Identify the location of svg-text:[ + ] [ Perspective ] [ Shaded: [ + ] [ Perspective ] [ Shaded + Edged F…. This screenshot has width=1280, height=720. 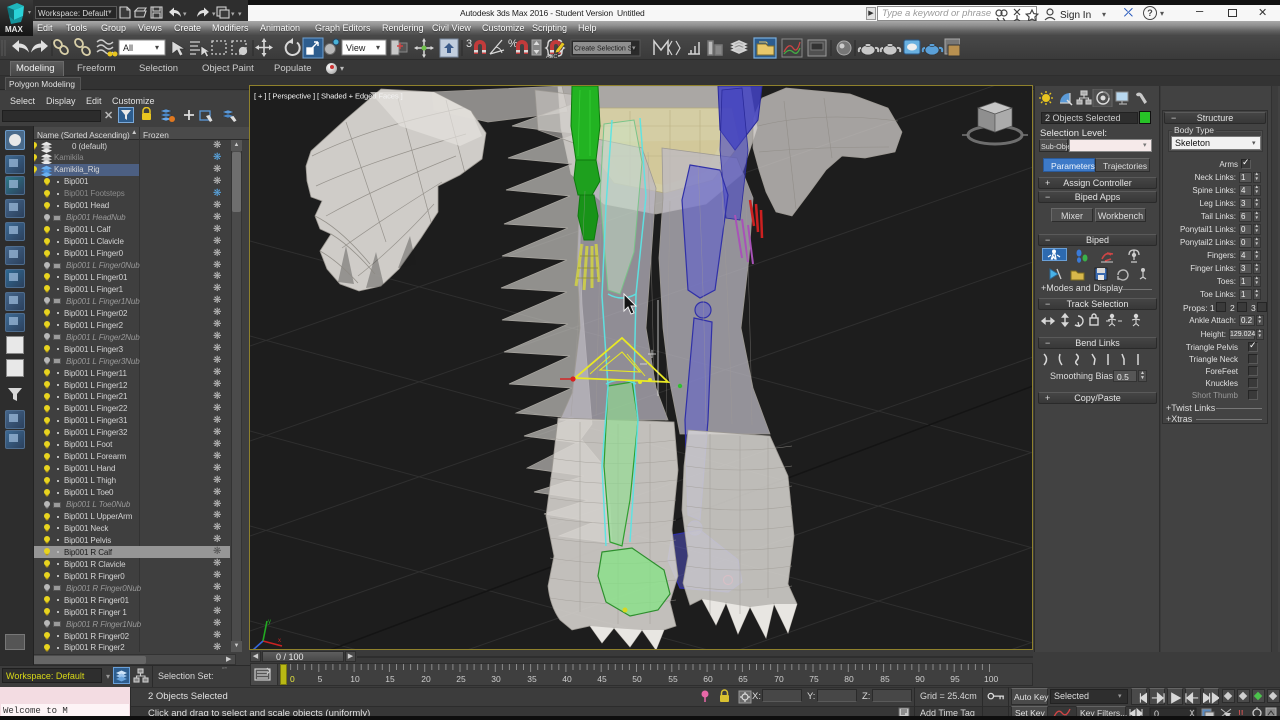
(328, 96).